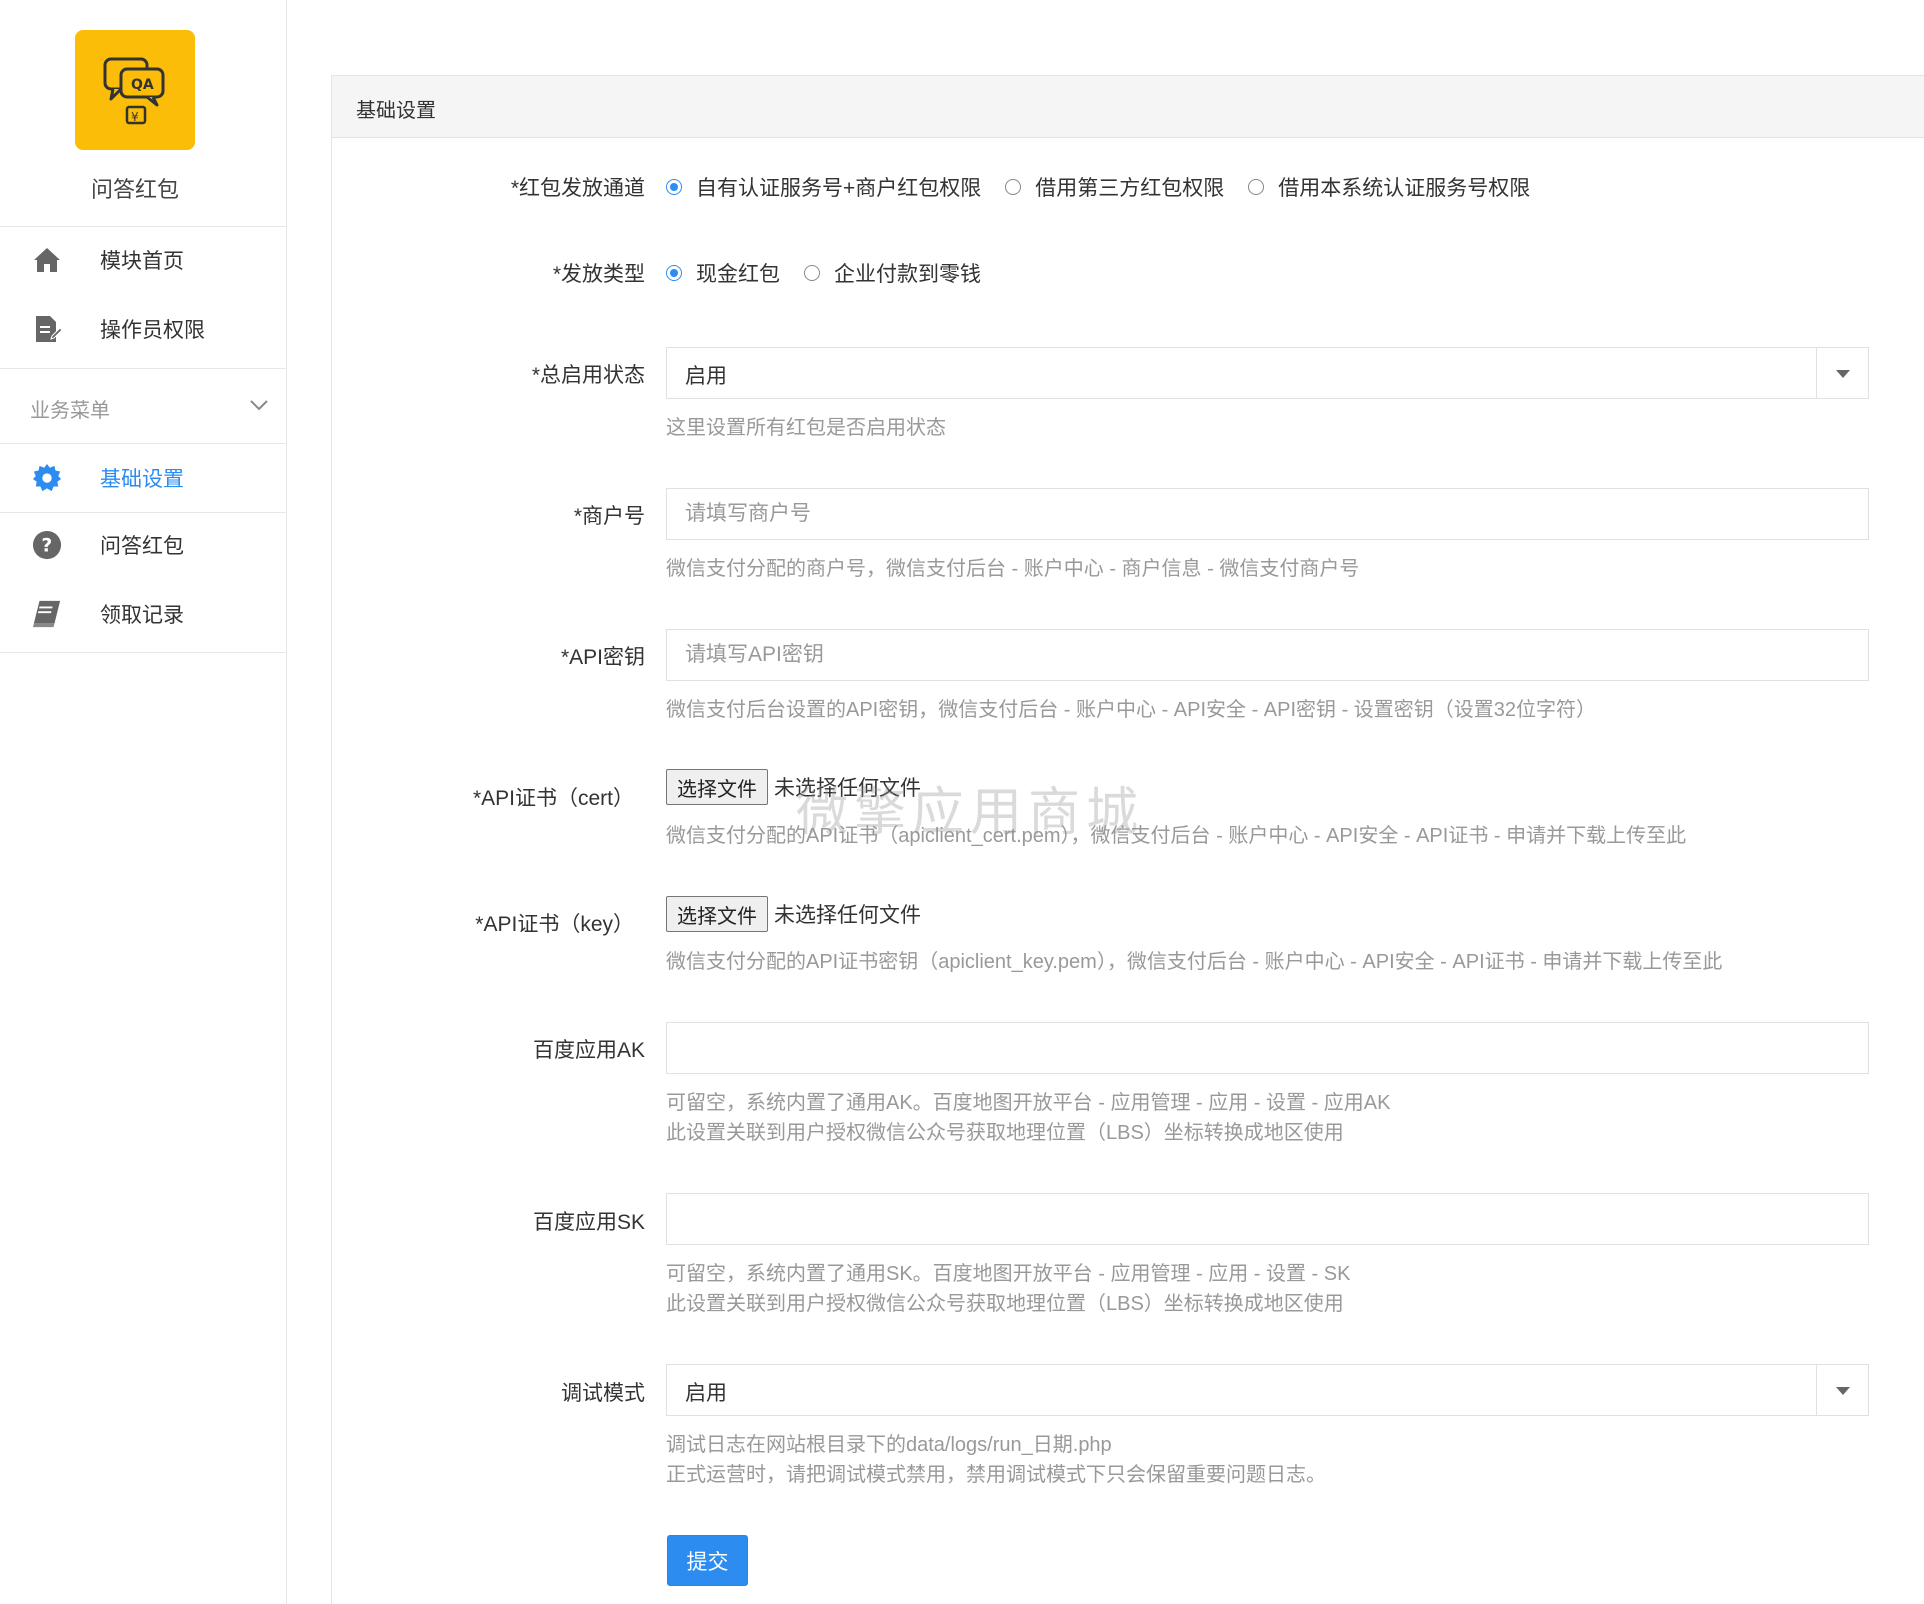 The width and height of the screenshot is (1924, 1604). I want to click on radio-label: 企业付款到零钱, so click(907, 274).